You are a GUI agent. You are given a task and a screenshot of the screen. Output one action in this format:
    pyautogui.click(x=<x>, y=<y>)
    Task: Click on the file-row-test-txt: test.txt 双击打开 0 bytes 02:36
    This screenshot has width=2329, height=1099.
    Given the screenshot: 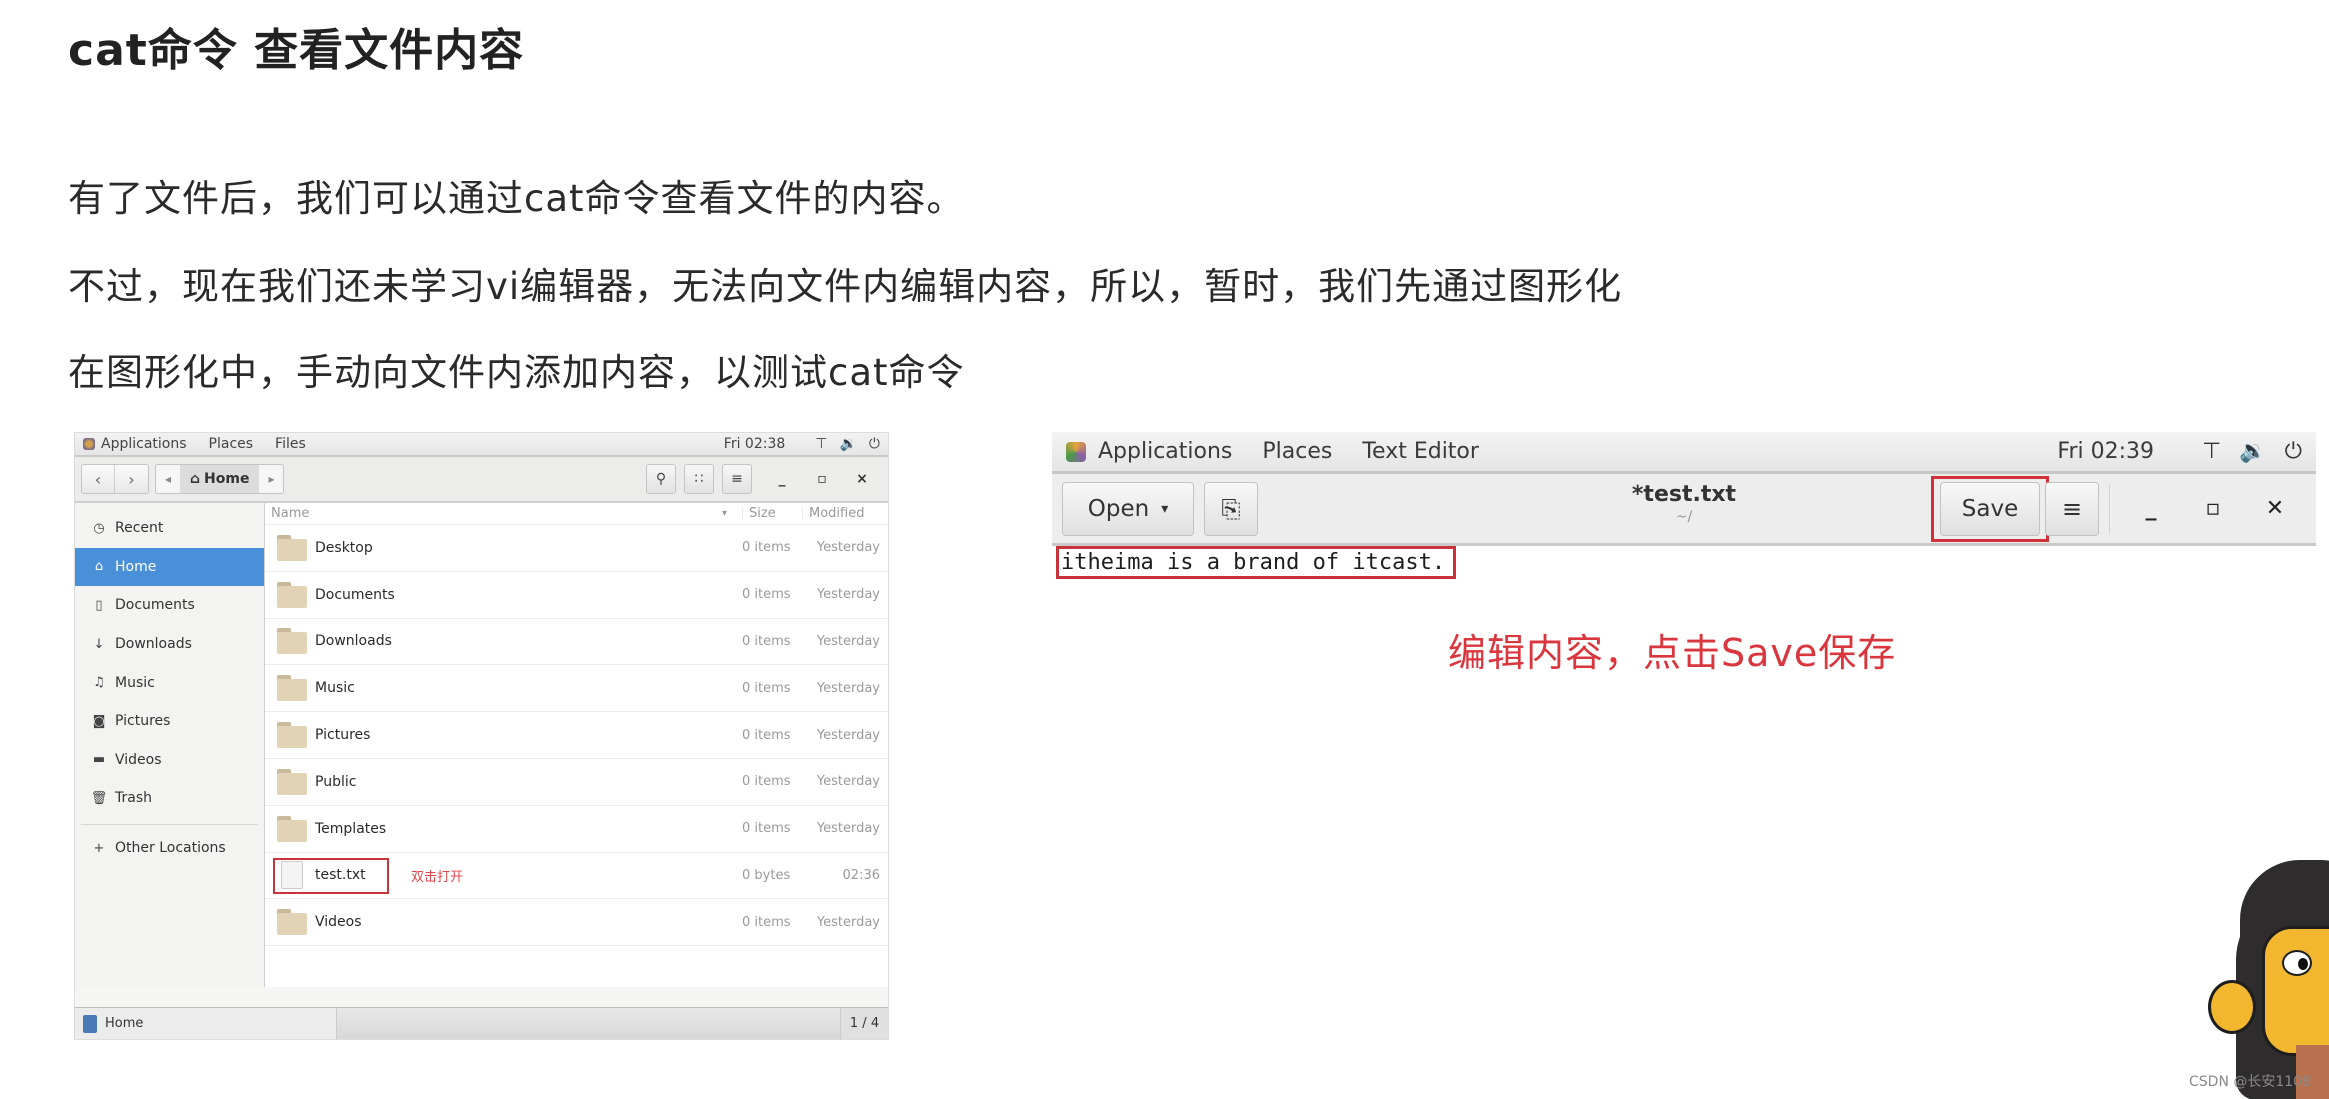 What is the action you would take?
    pyautogui.click(x=576, y=876)
    